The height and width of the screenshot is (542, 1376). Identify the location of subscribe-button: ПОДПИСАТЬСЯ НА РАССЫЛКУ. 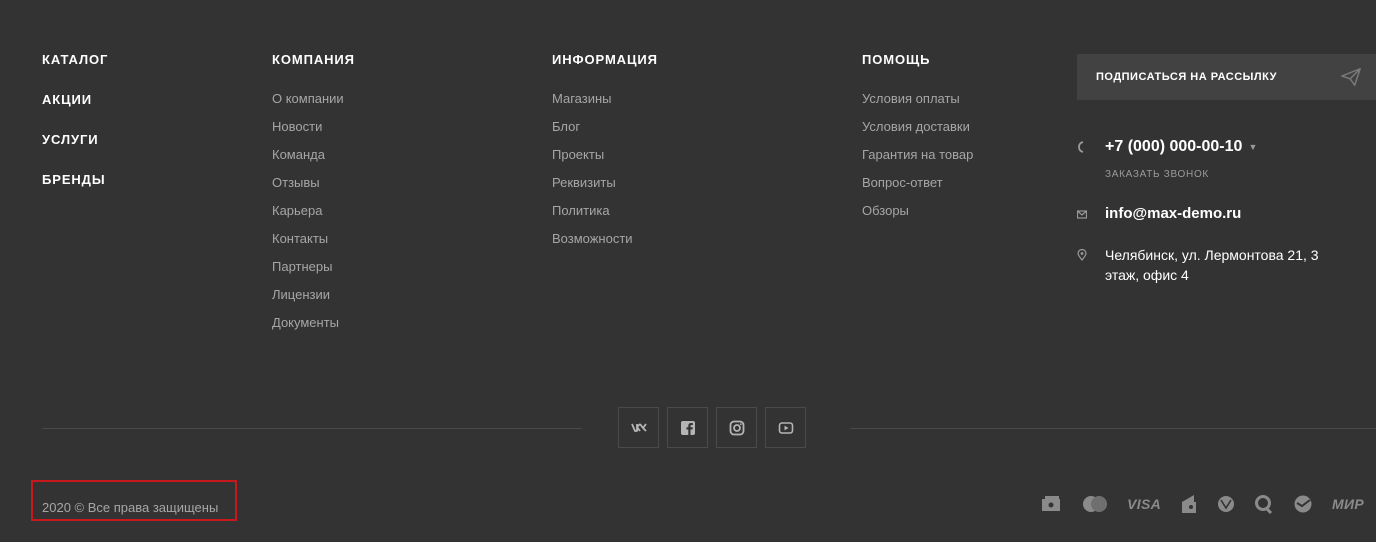
(1226, 77).